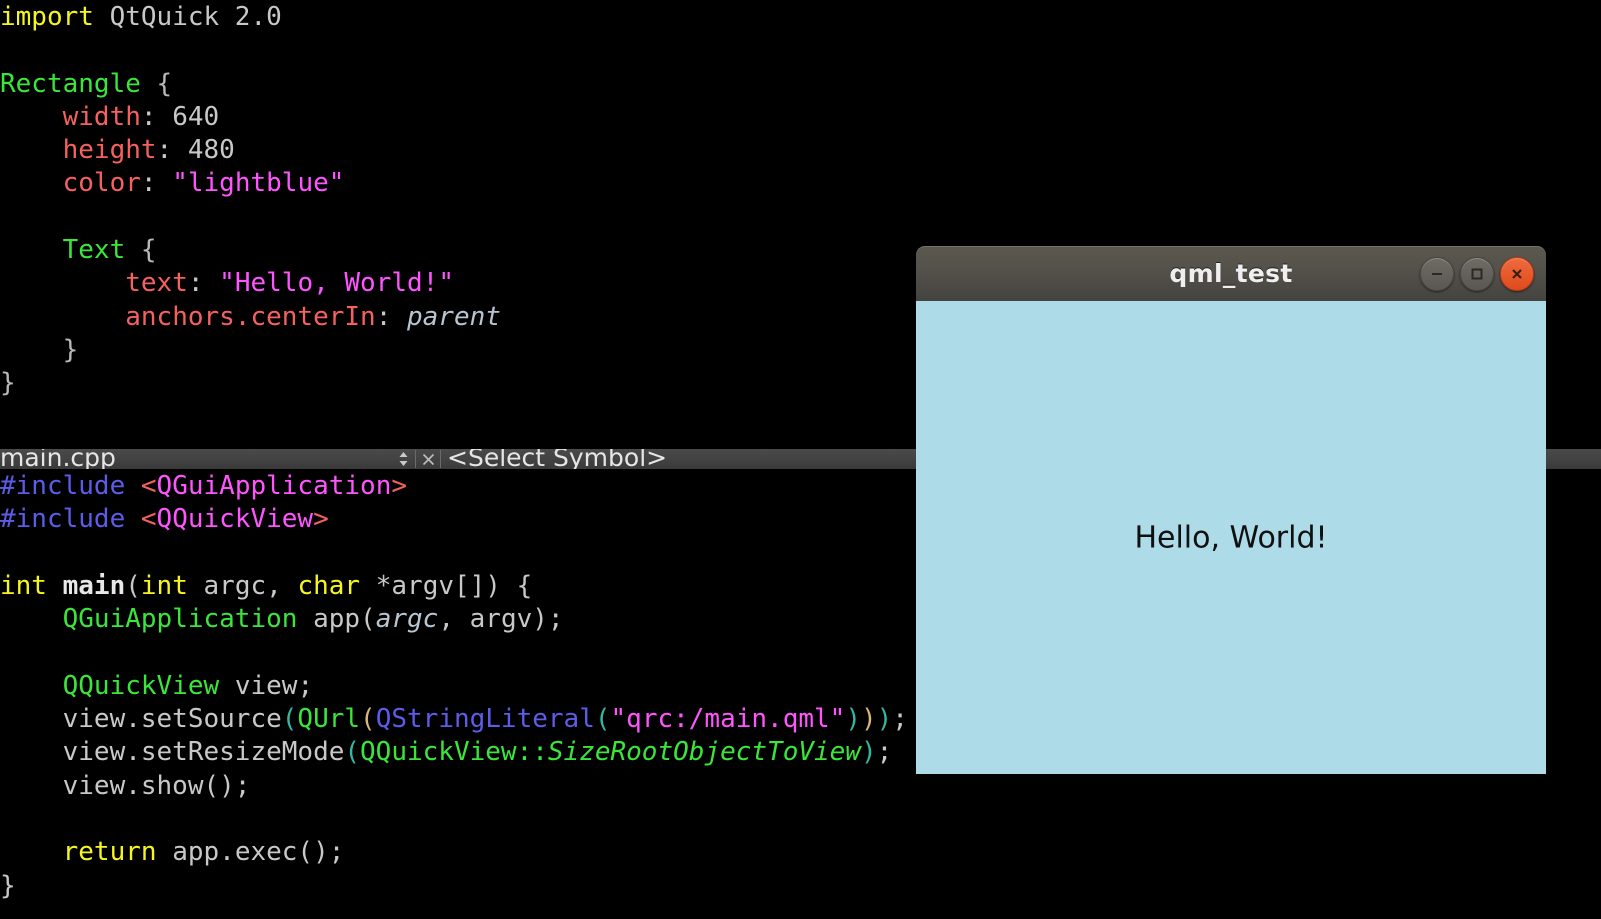 This screenshot has height=919, width=1601. I want to click on code-token: char, so click(329, 585).